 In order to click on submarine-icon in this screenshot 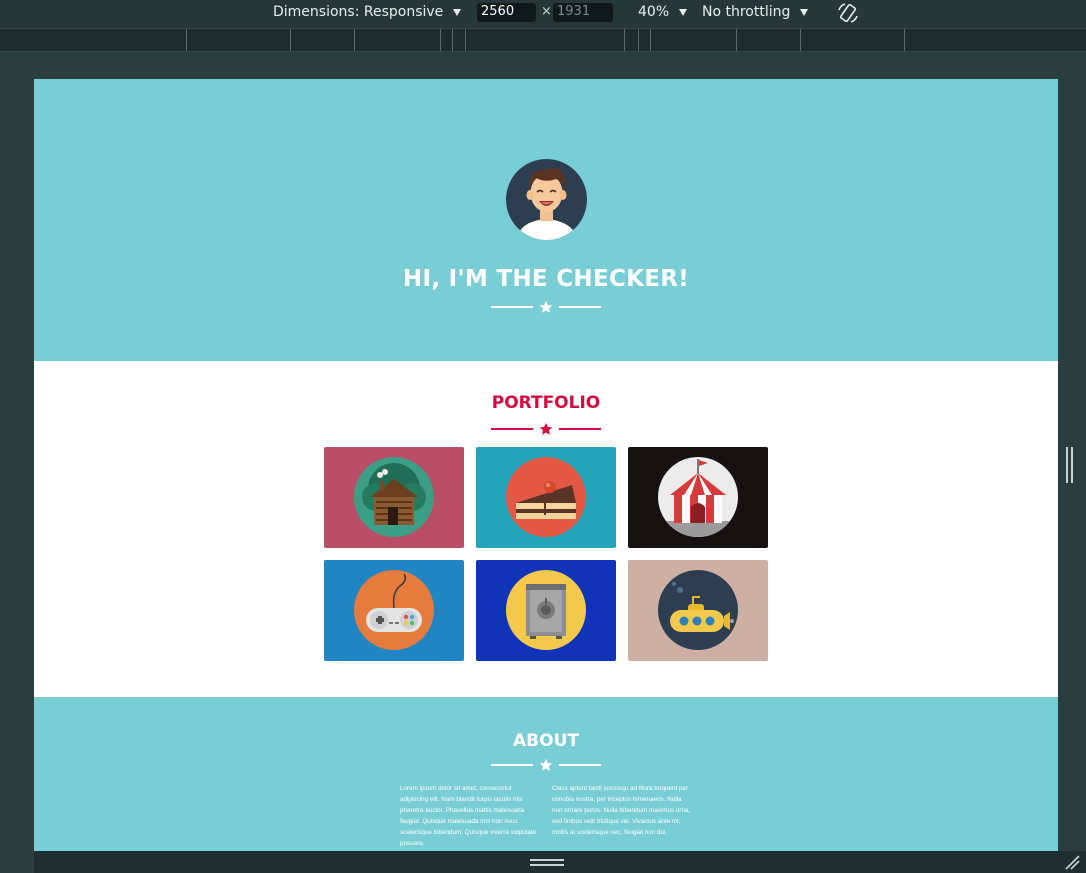, I will do `click(698, 610)`.